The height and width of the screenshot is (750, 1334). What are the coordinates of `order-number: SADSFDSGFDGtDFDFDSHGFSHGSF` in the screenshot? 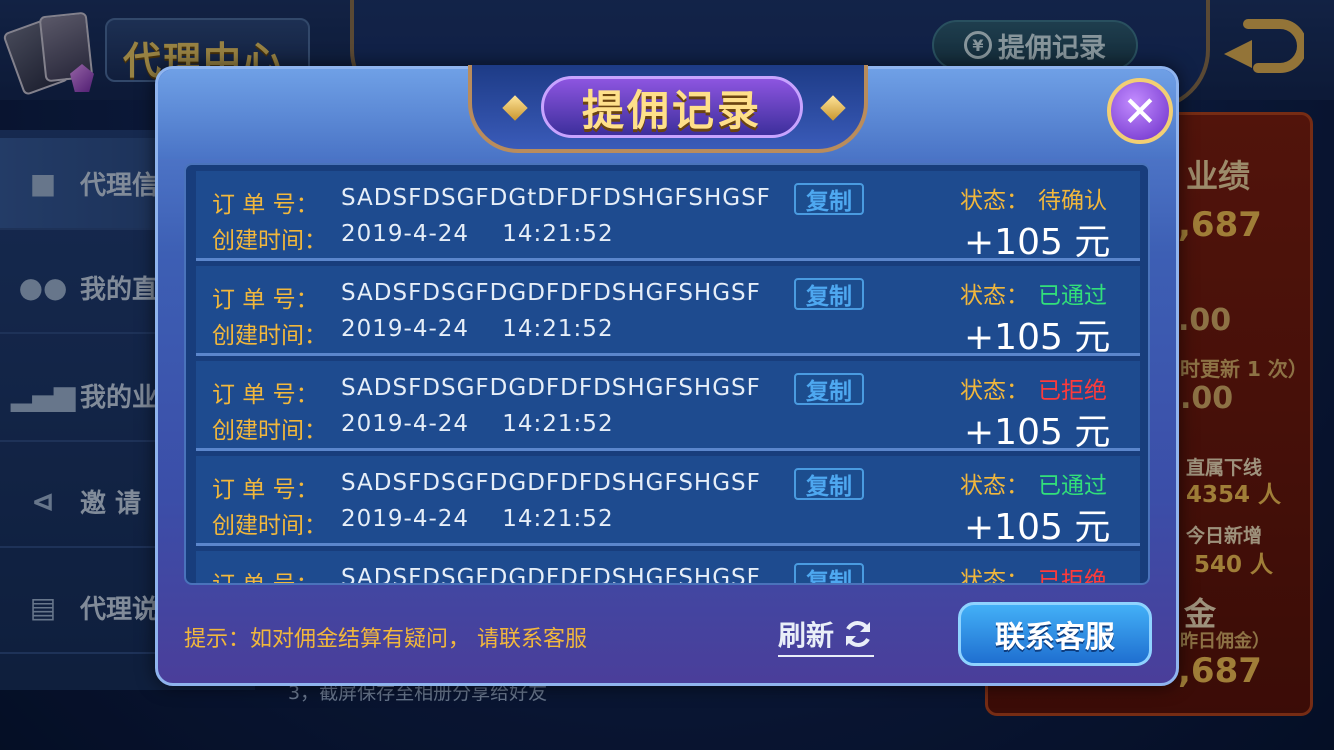 It's located at (556, 198).